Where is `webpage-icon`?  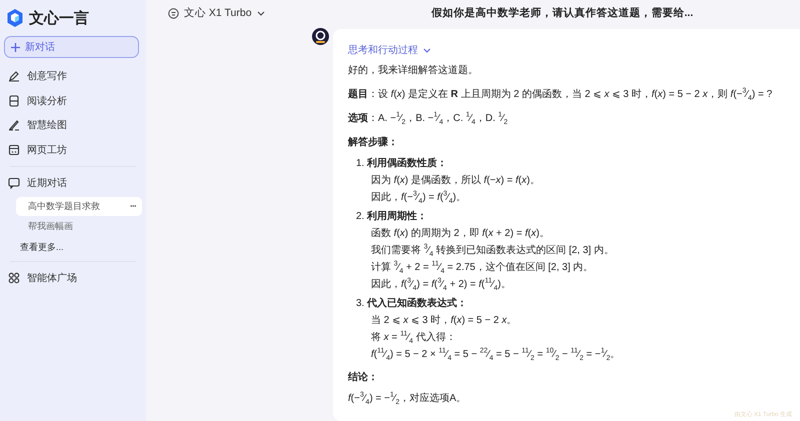 webpage-icon is located at coordinates (14, 150).